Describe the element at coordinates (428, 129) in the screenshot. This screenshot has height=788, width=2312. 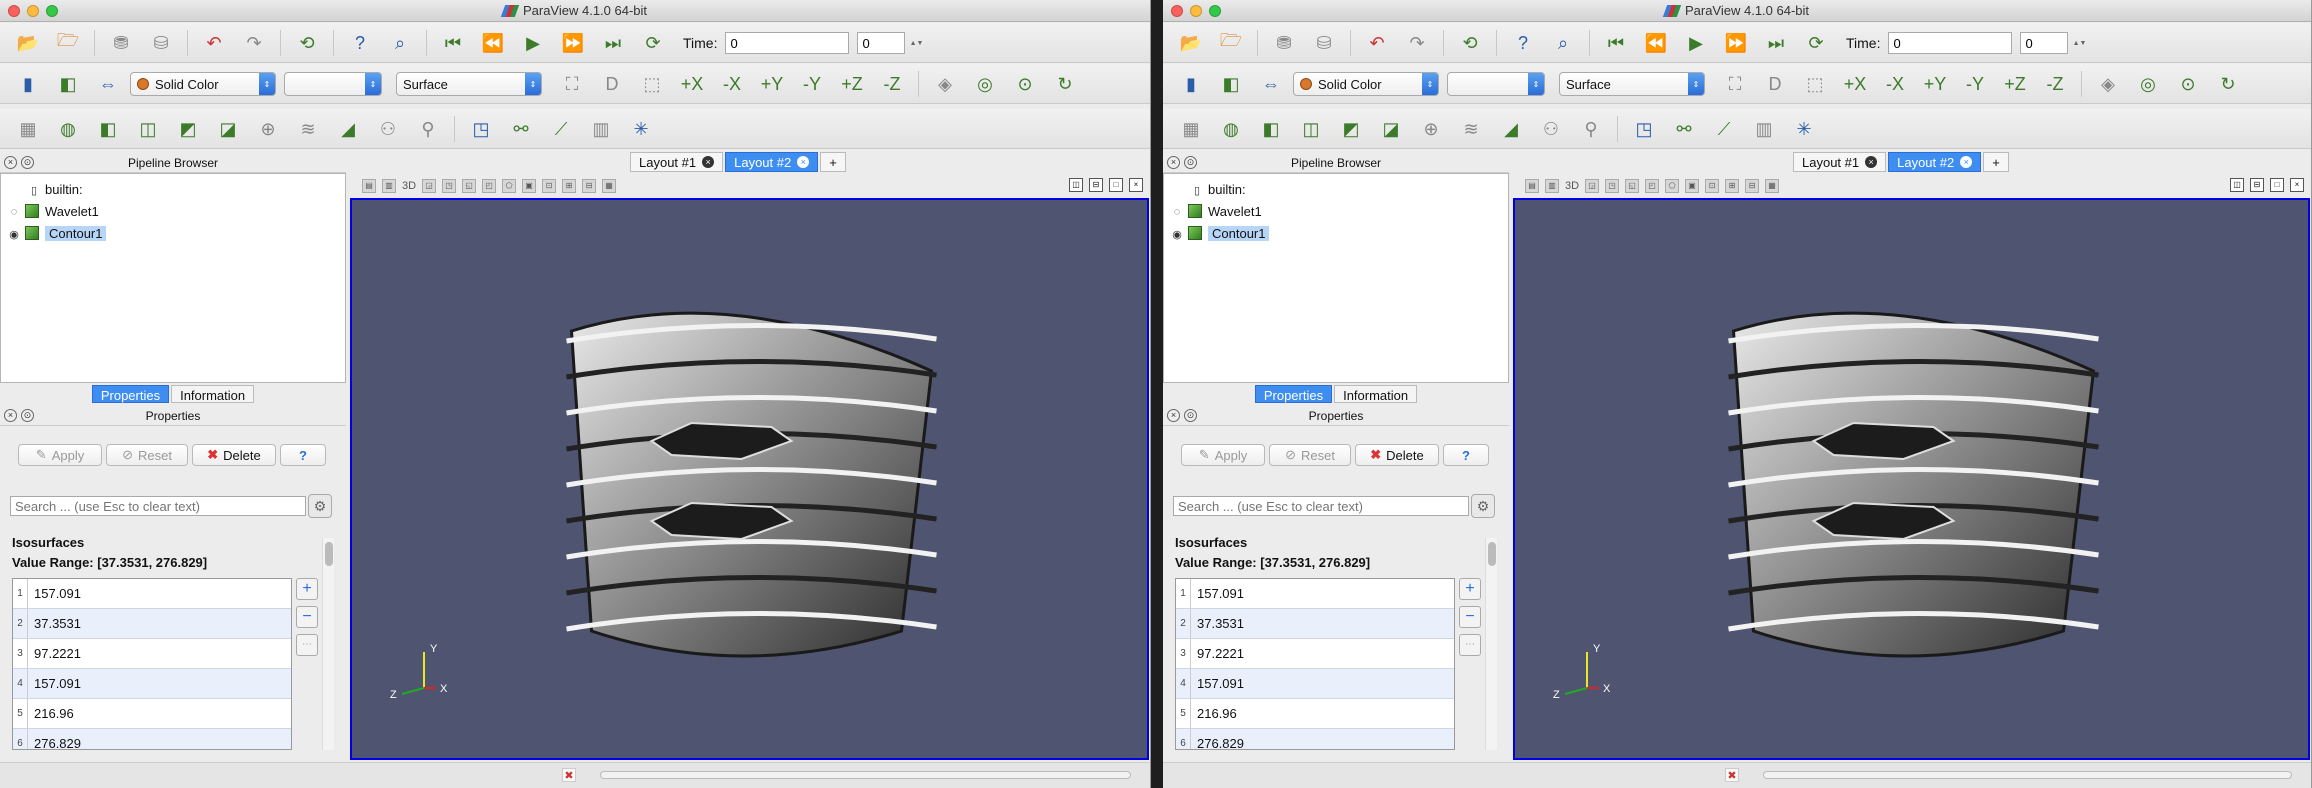
I see `extract-level-icon: ⚲` at that location.